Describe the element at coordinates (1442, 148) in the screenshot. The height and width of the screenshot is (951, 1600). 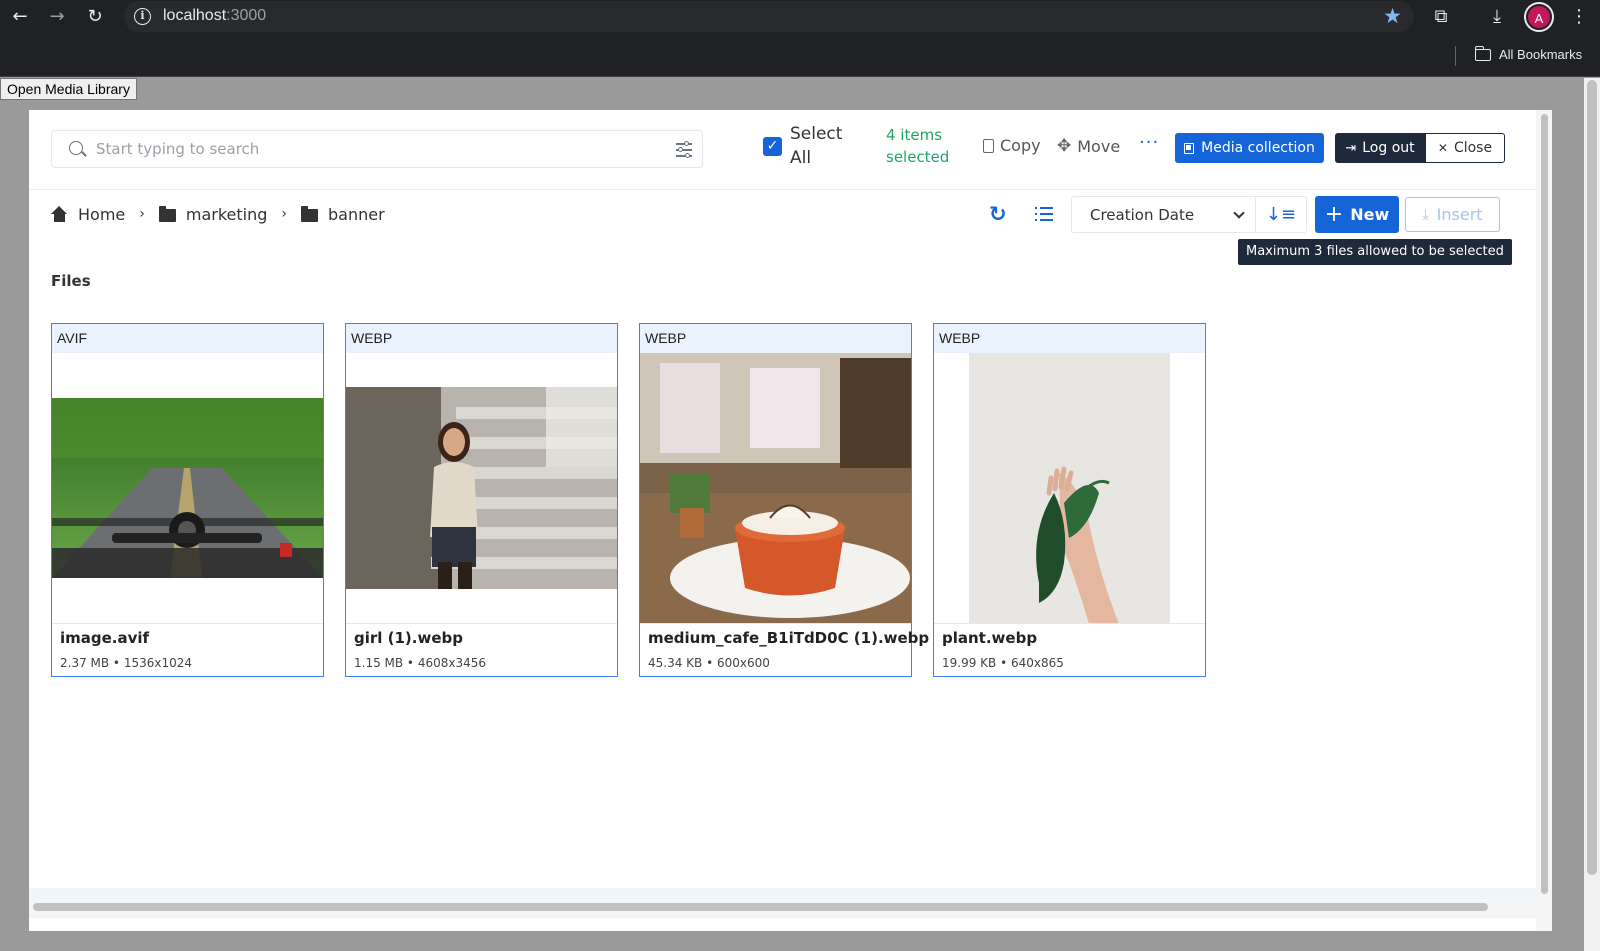
I see `close-icon: ✕` at that location.